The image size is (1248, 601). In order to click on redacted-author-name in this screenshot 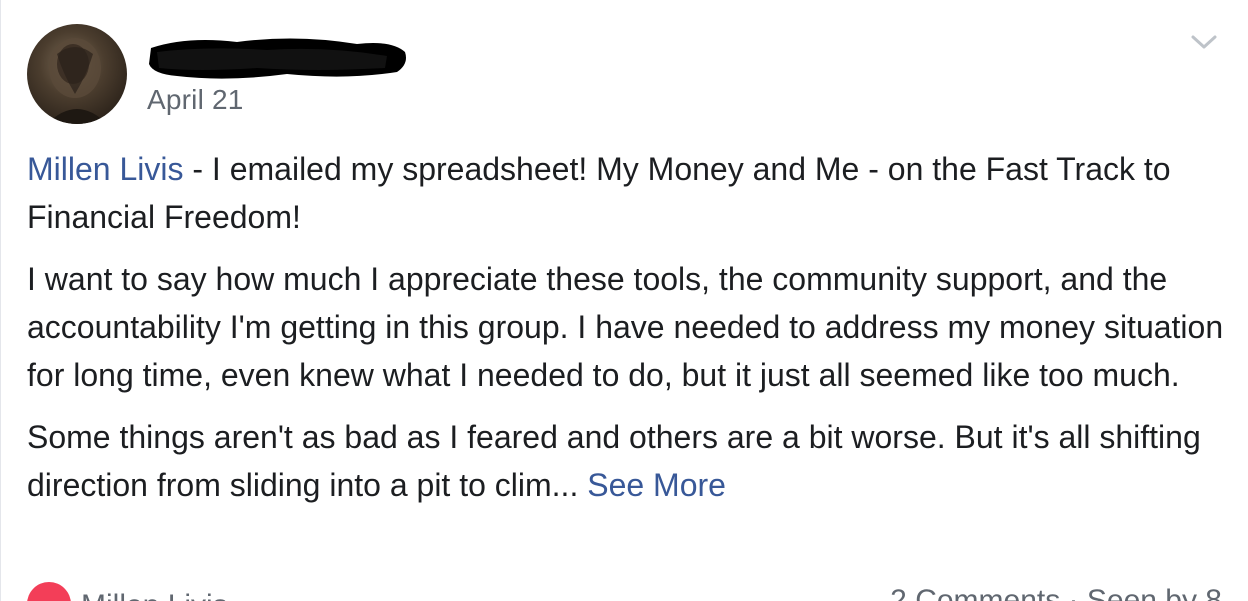, I will do `click(277, 58)`.